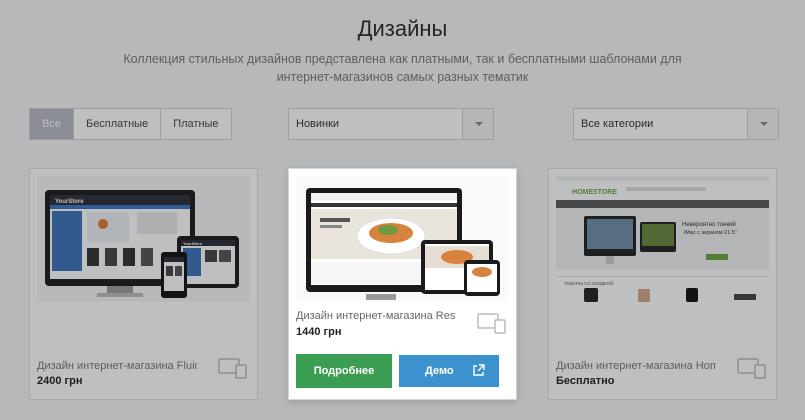  Describe the element at coordinates (585, 381) in the screenshot. I see `design-price: Бесплатно` at that location.